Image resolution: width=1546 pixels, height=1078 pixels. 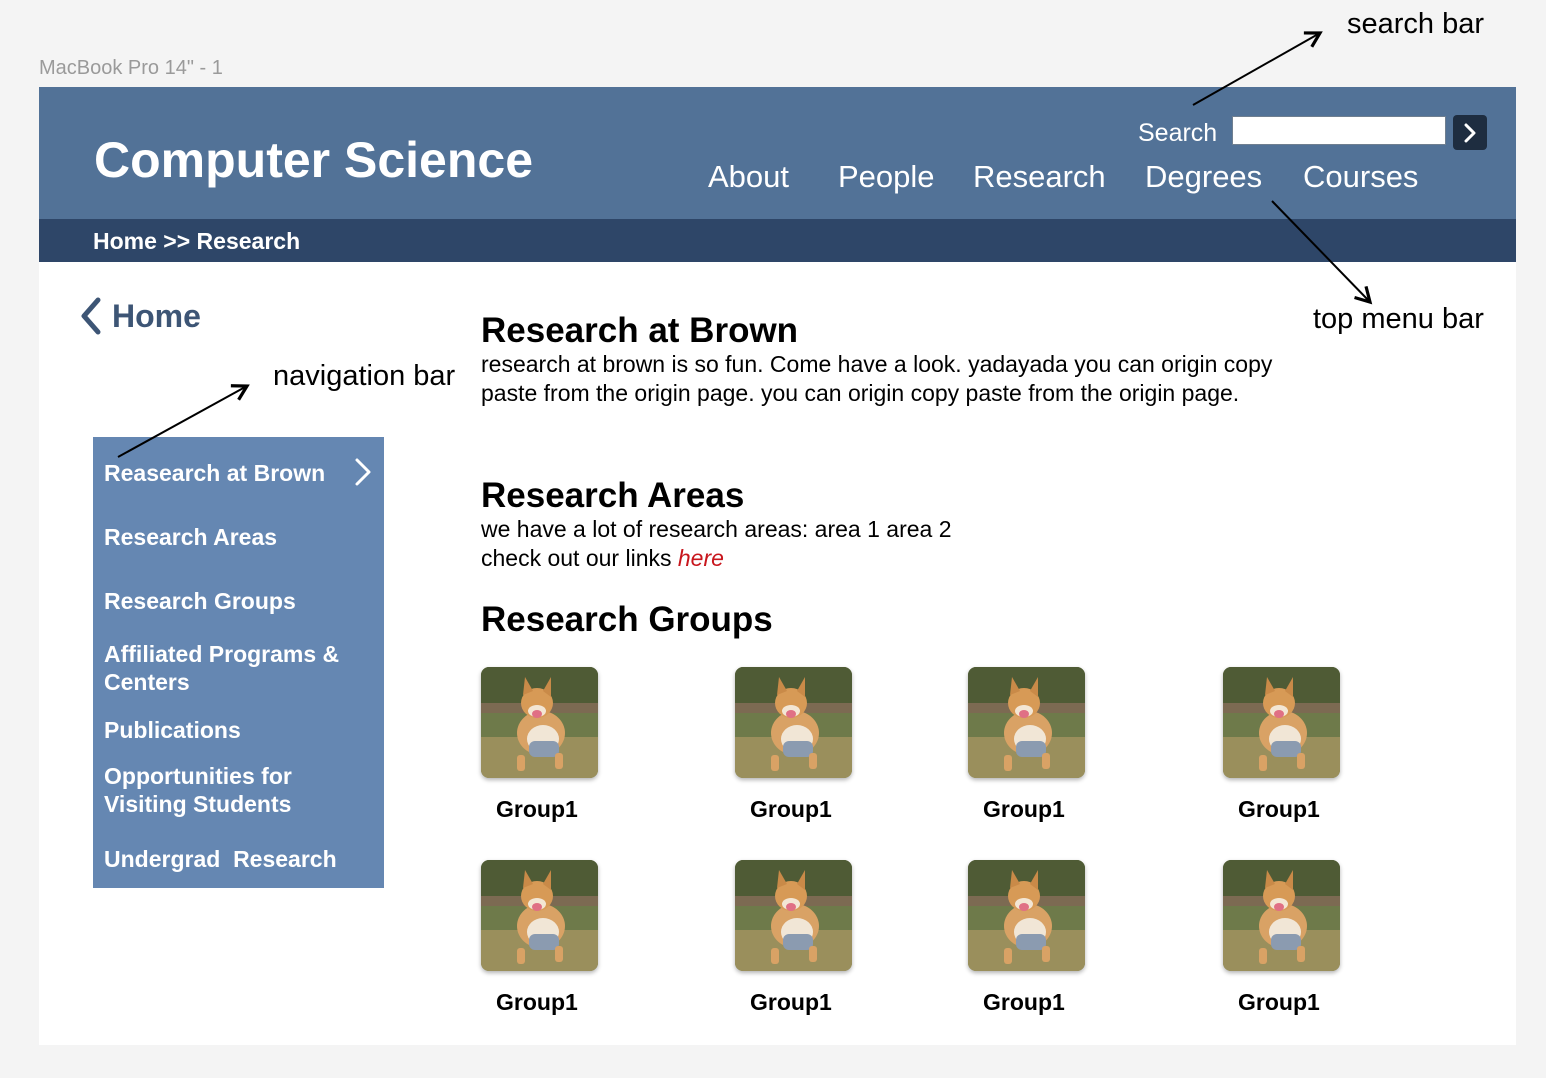 I want to click on search-input, so click(x=1339, y=130).